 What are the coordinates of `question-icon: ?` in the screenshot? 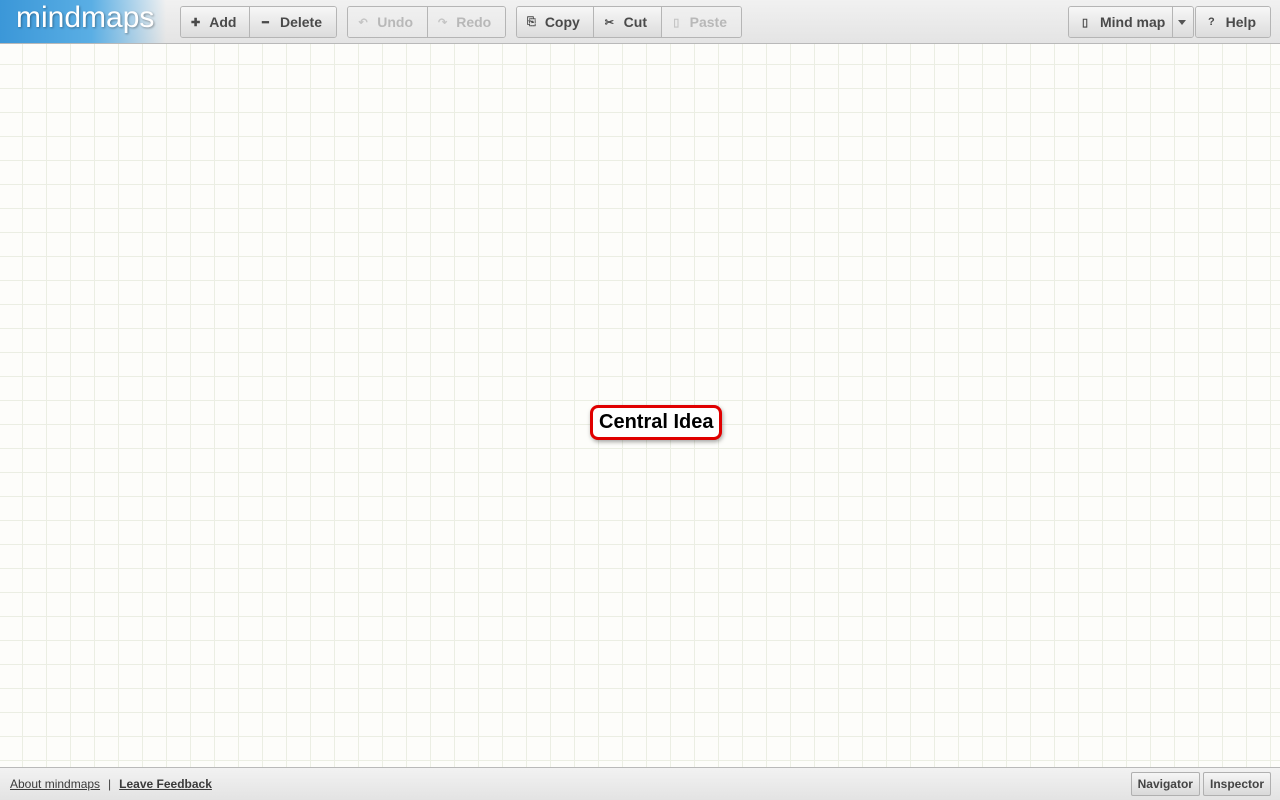 It's located at (1211, 22).